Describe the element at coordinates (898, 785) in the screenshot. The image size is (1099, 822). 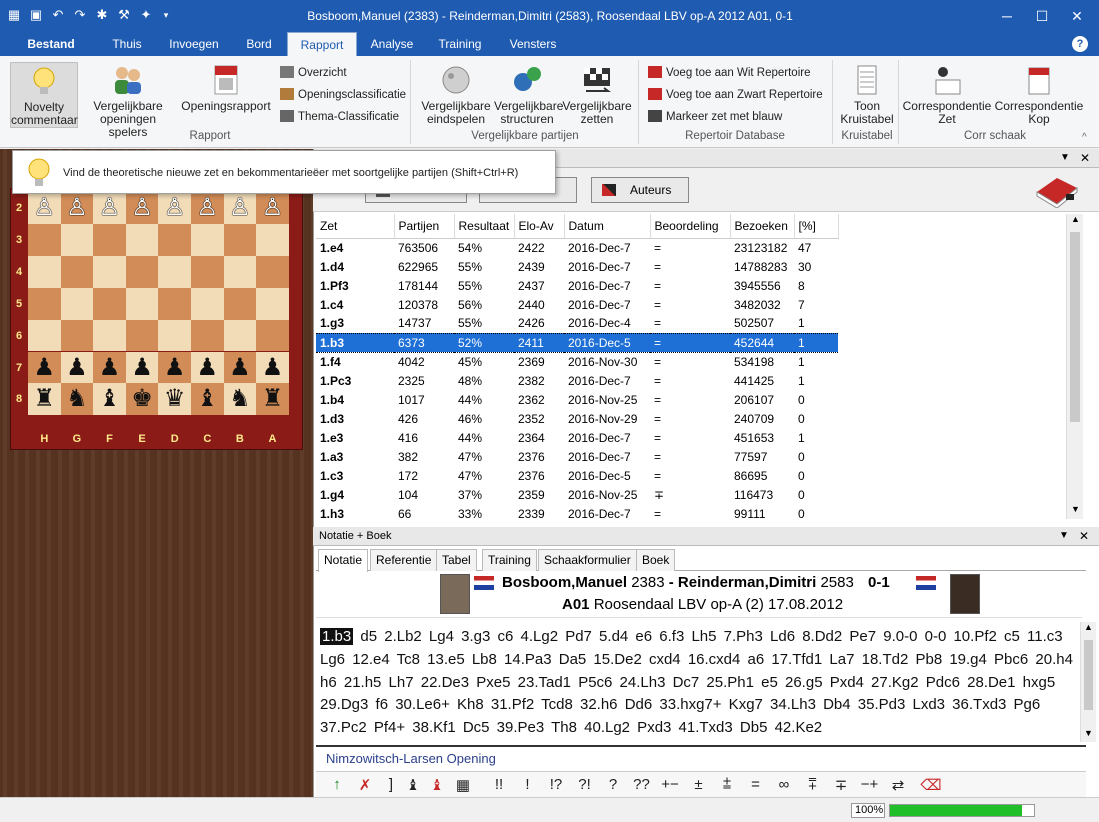
I see `annotation-symbol-button: ⇄` at that location.